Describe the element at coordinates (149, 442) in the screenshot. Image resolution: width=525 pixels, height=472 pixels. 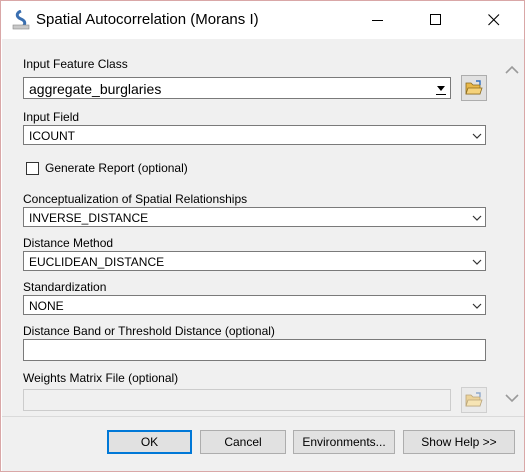
I see `ok-button: OK` at that location.